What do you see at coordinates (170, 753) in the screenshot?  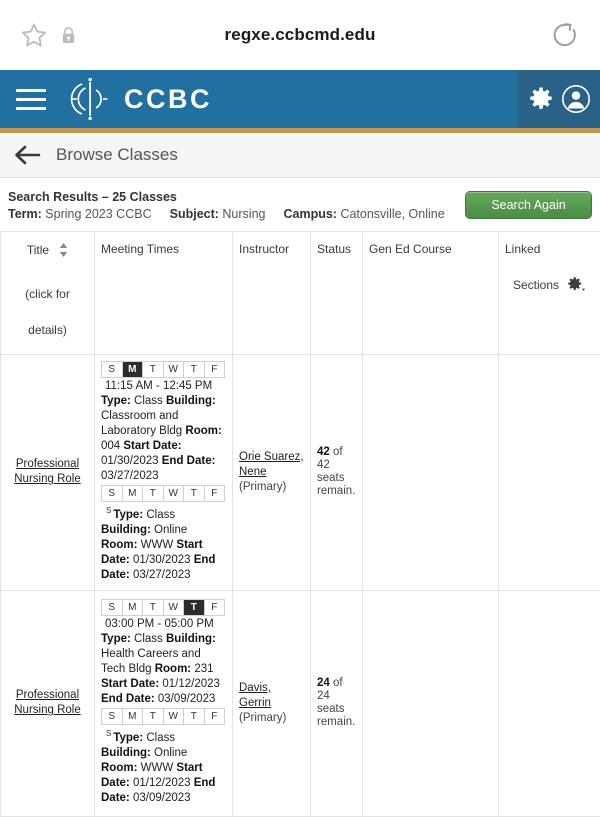 I see `building-value: Online` at bounding box center [170, 753].